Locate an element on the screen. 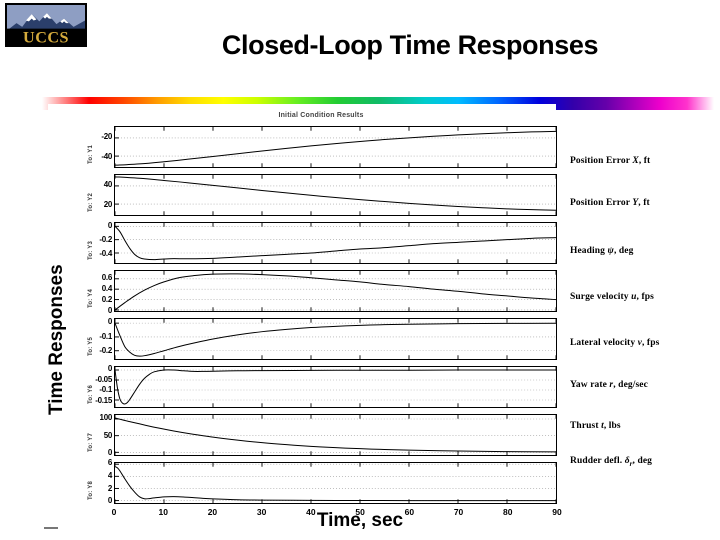  uccs-logo: UCCS is located at coordinates (46, 25).